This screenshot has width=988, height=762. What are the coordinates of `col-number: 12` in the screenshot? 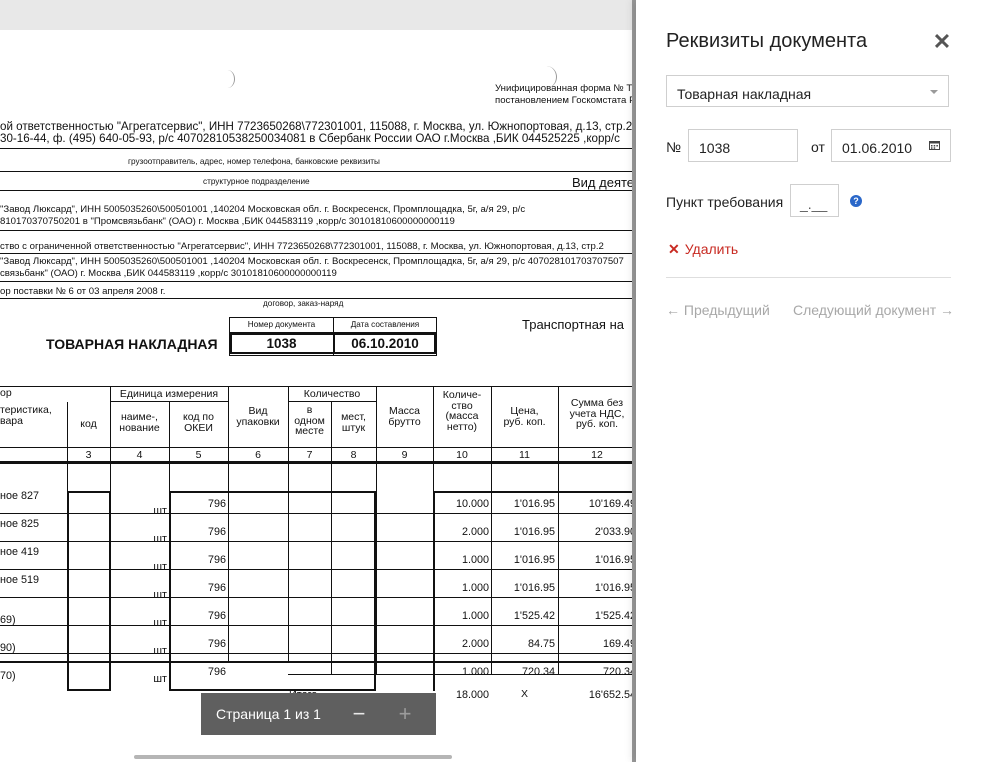 It's located at (597, 455).